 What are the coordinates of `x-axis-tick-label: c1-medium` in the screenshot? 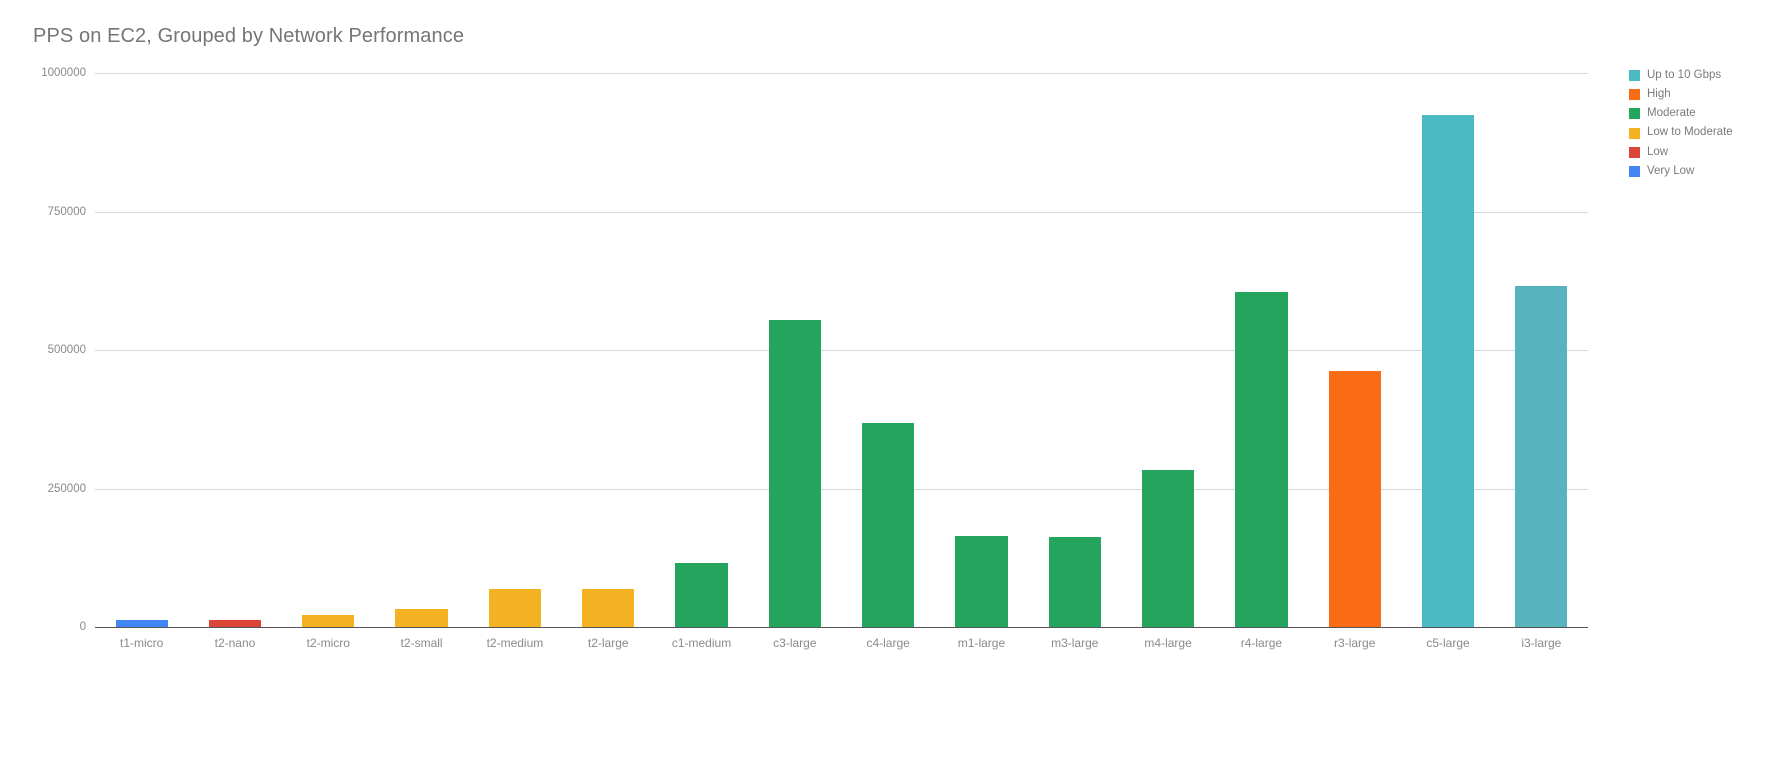 It's located at (701, 643).